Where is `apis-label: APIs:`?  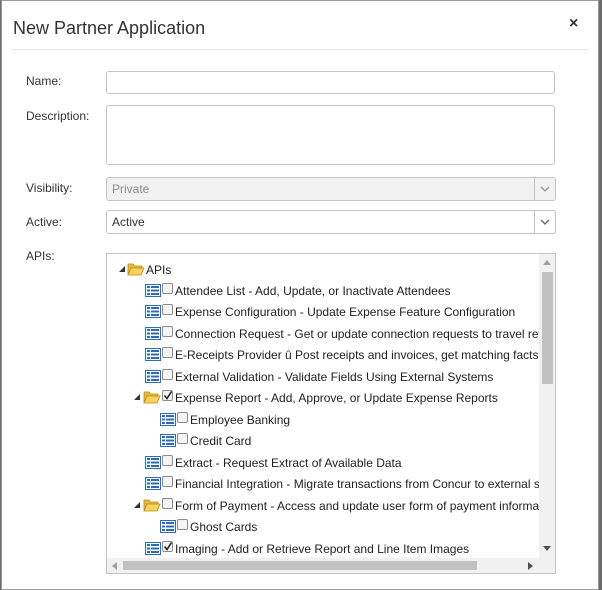 apis-label: APIs: is located at coordinates (40, 256).